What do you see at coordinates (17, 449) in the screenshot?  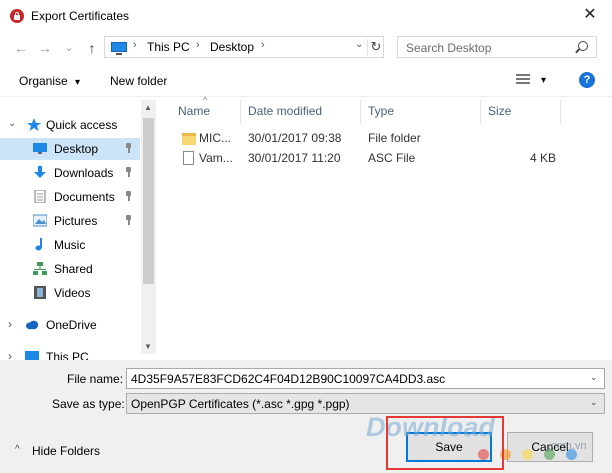 I see `chevron-up-icon: ^` at bounding box center [17, 449].